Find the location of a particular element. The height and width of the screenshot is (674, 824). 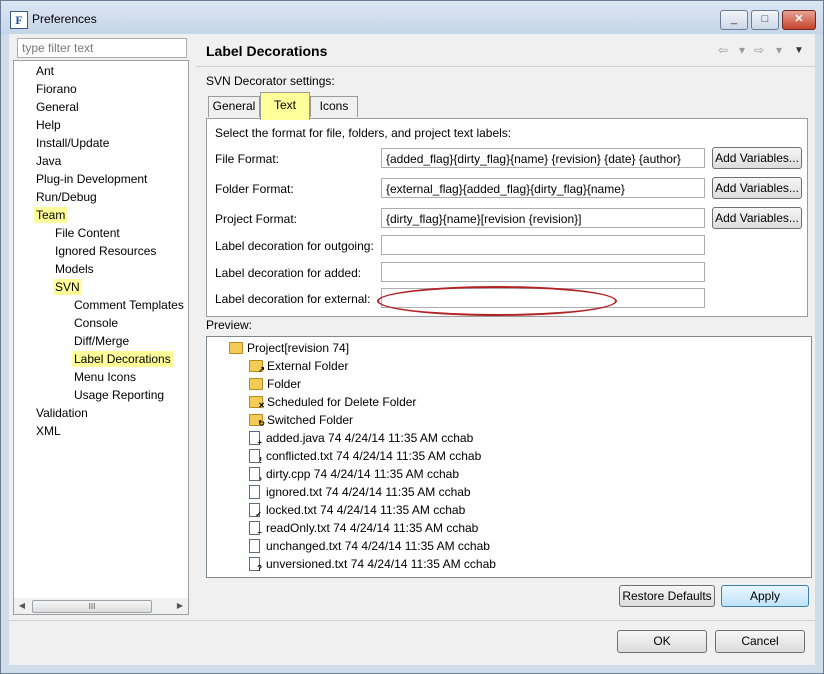

preview-item: ✓ locked.txt 74 4/24/14 11:35 AM cchab is located at coordinates (357, 510).